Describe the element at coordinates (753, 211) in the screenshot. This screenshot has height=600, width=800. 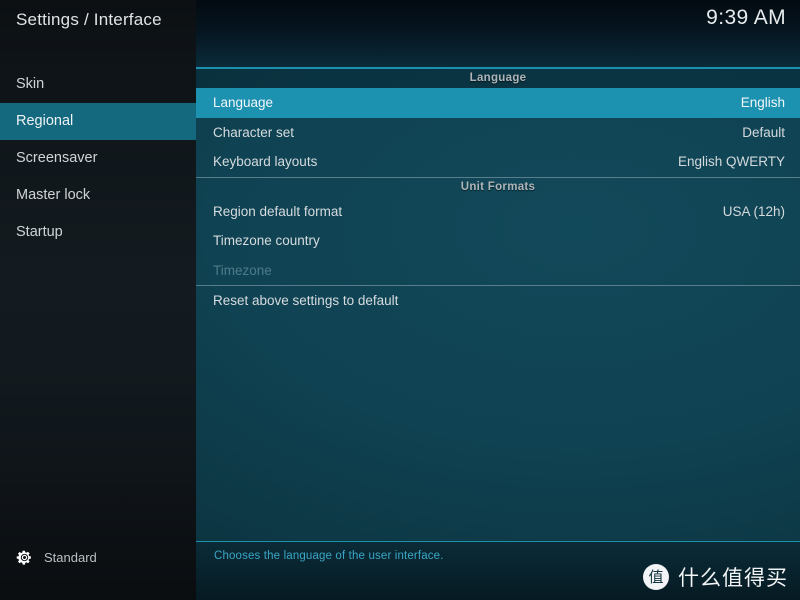
I see `setting-value: USA (12h)` at that location.